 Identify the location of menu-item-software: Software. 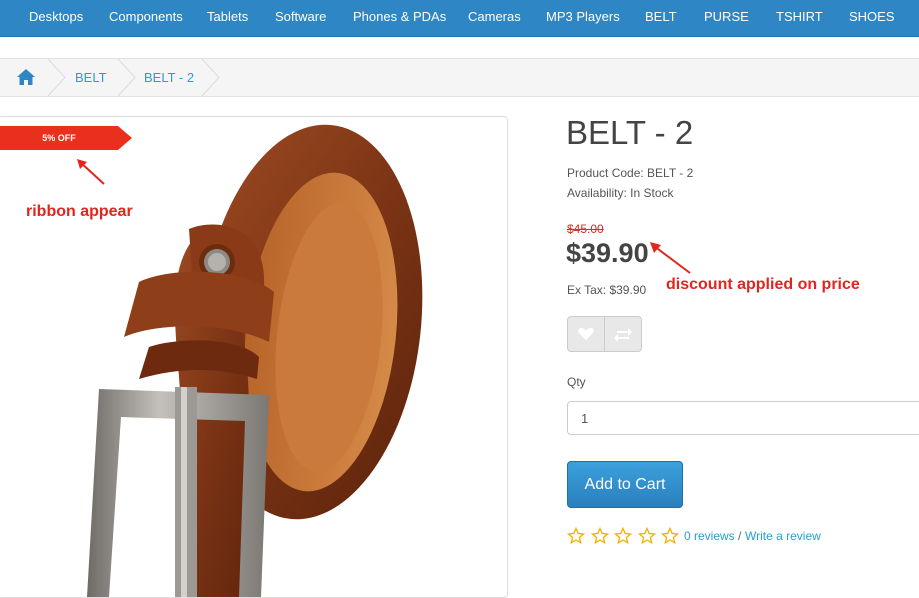
(300, 18).